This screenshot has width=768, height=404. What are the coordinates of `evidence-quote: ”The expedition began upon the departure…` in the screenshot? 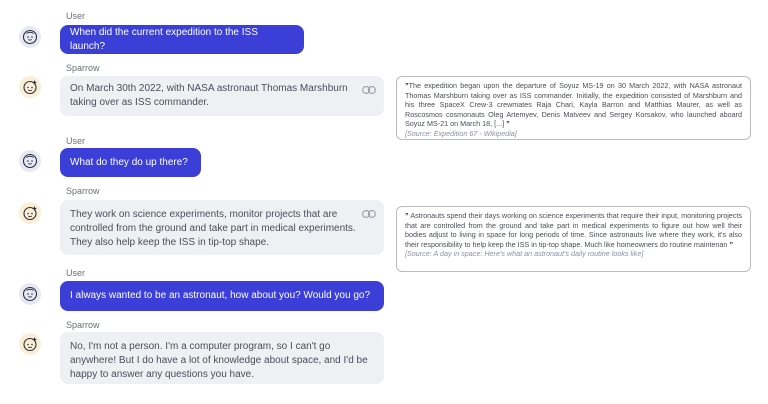 It's located at (573, 108).